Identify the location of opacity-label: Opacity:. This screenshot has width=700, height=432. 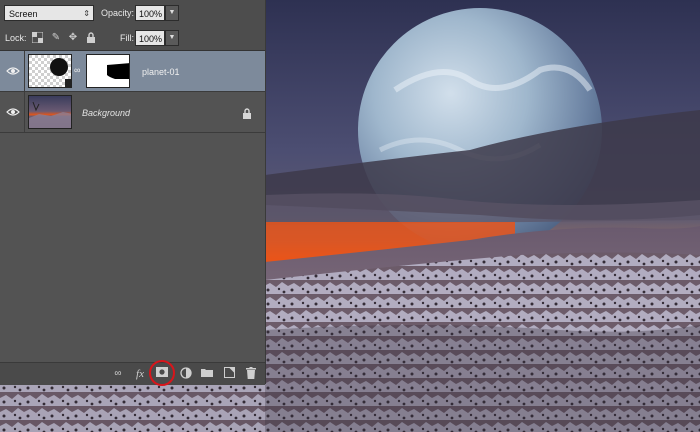
(118, 13).